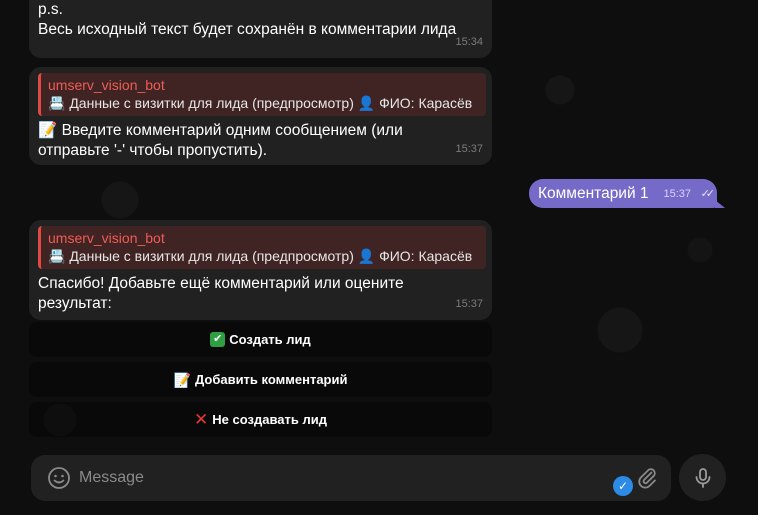  What do you see at coordinates (59, 478) in the screenshot?
I see `emoji-icon` at bounding box center [59, 478].